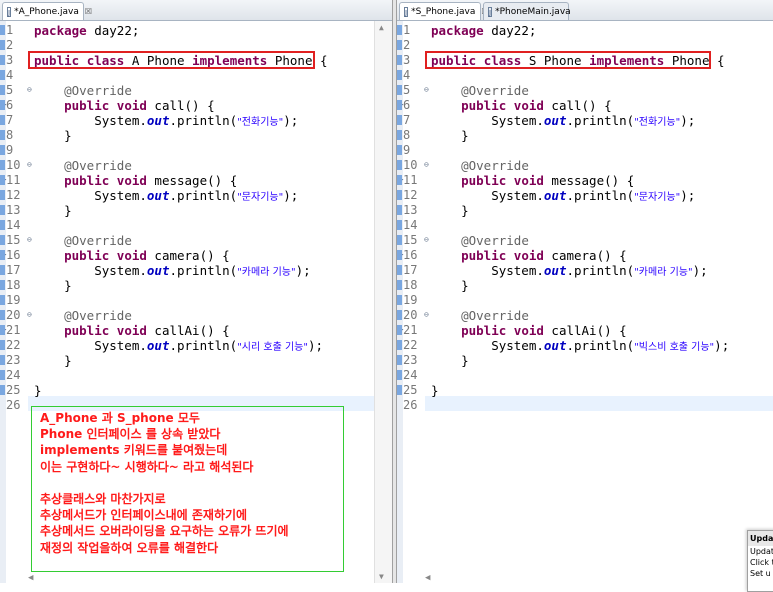 The image size is (773, 592). Describe the element at coordinates (410, 360) in the screenshot. I see `line-number: 23` at that location.